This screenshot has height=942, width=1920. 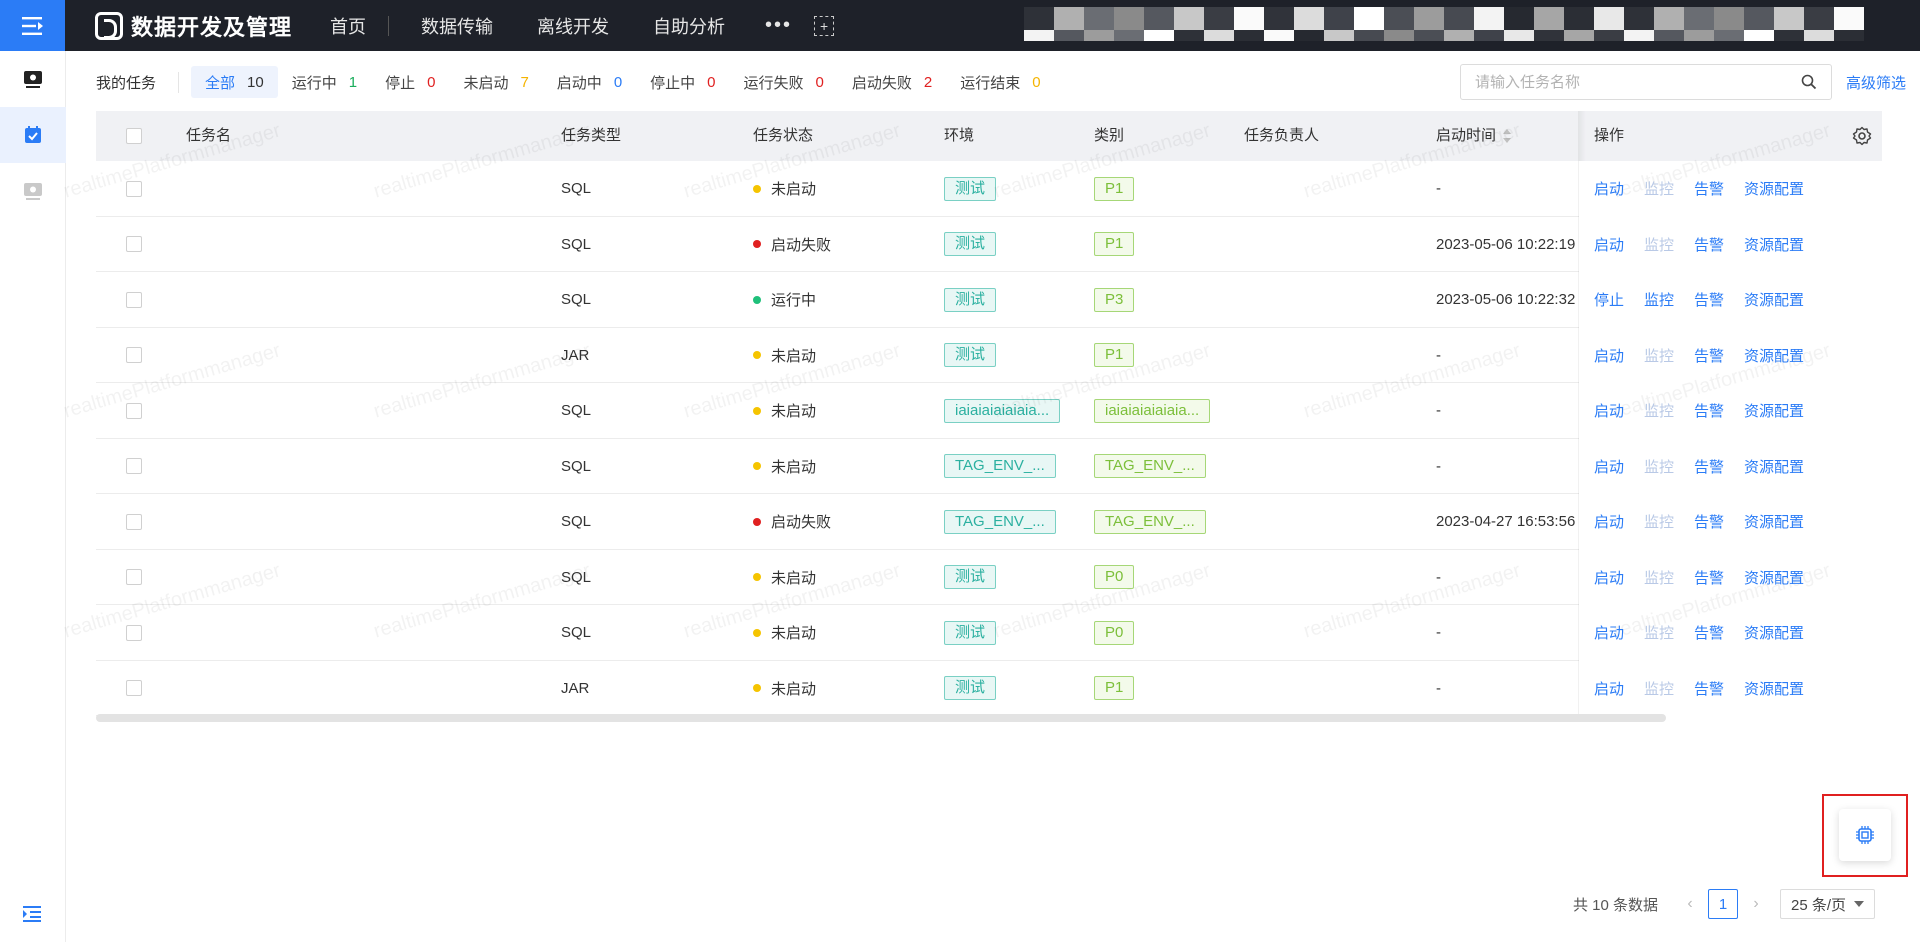 What do you see at coordinates (134, 136) in the screenshot?
I see `select-all-checkbox` at bounding box center [134, 136].